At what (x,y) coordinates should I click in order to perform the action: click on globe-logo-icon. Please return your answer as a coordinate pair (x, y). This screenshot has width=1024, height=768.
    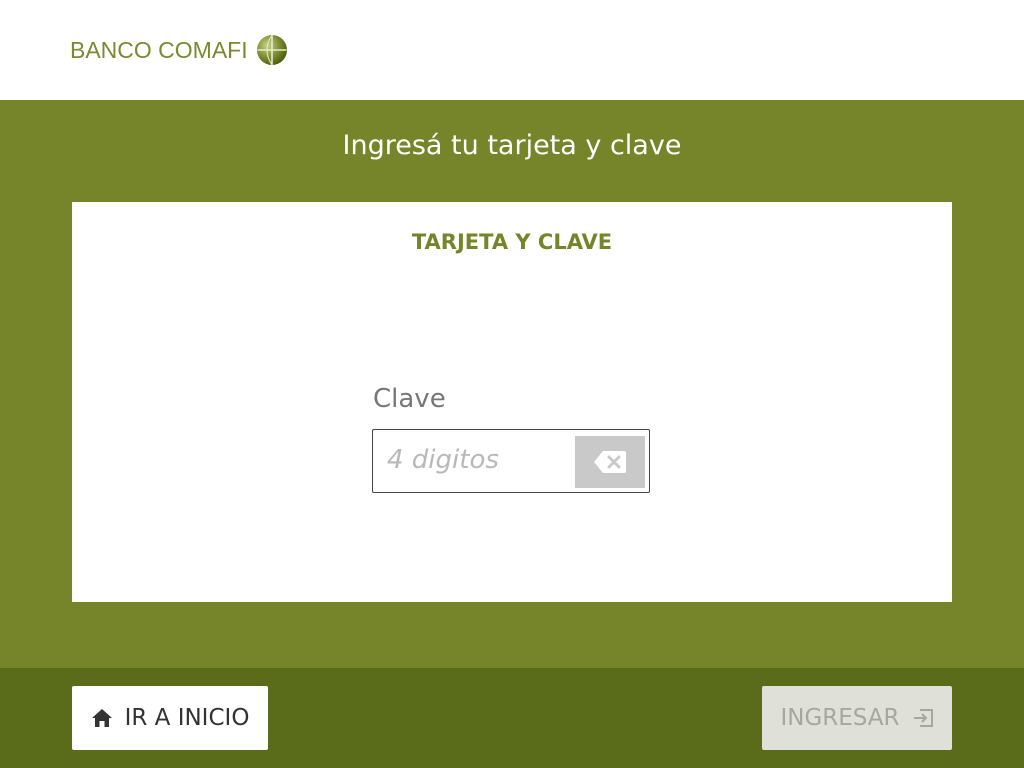
    Looking at the image, I should click on (271, 50).